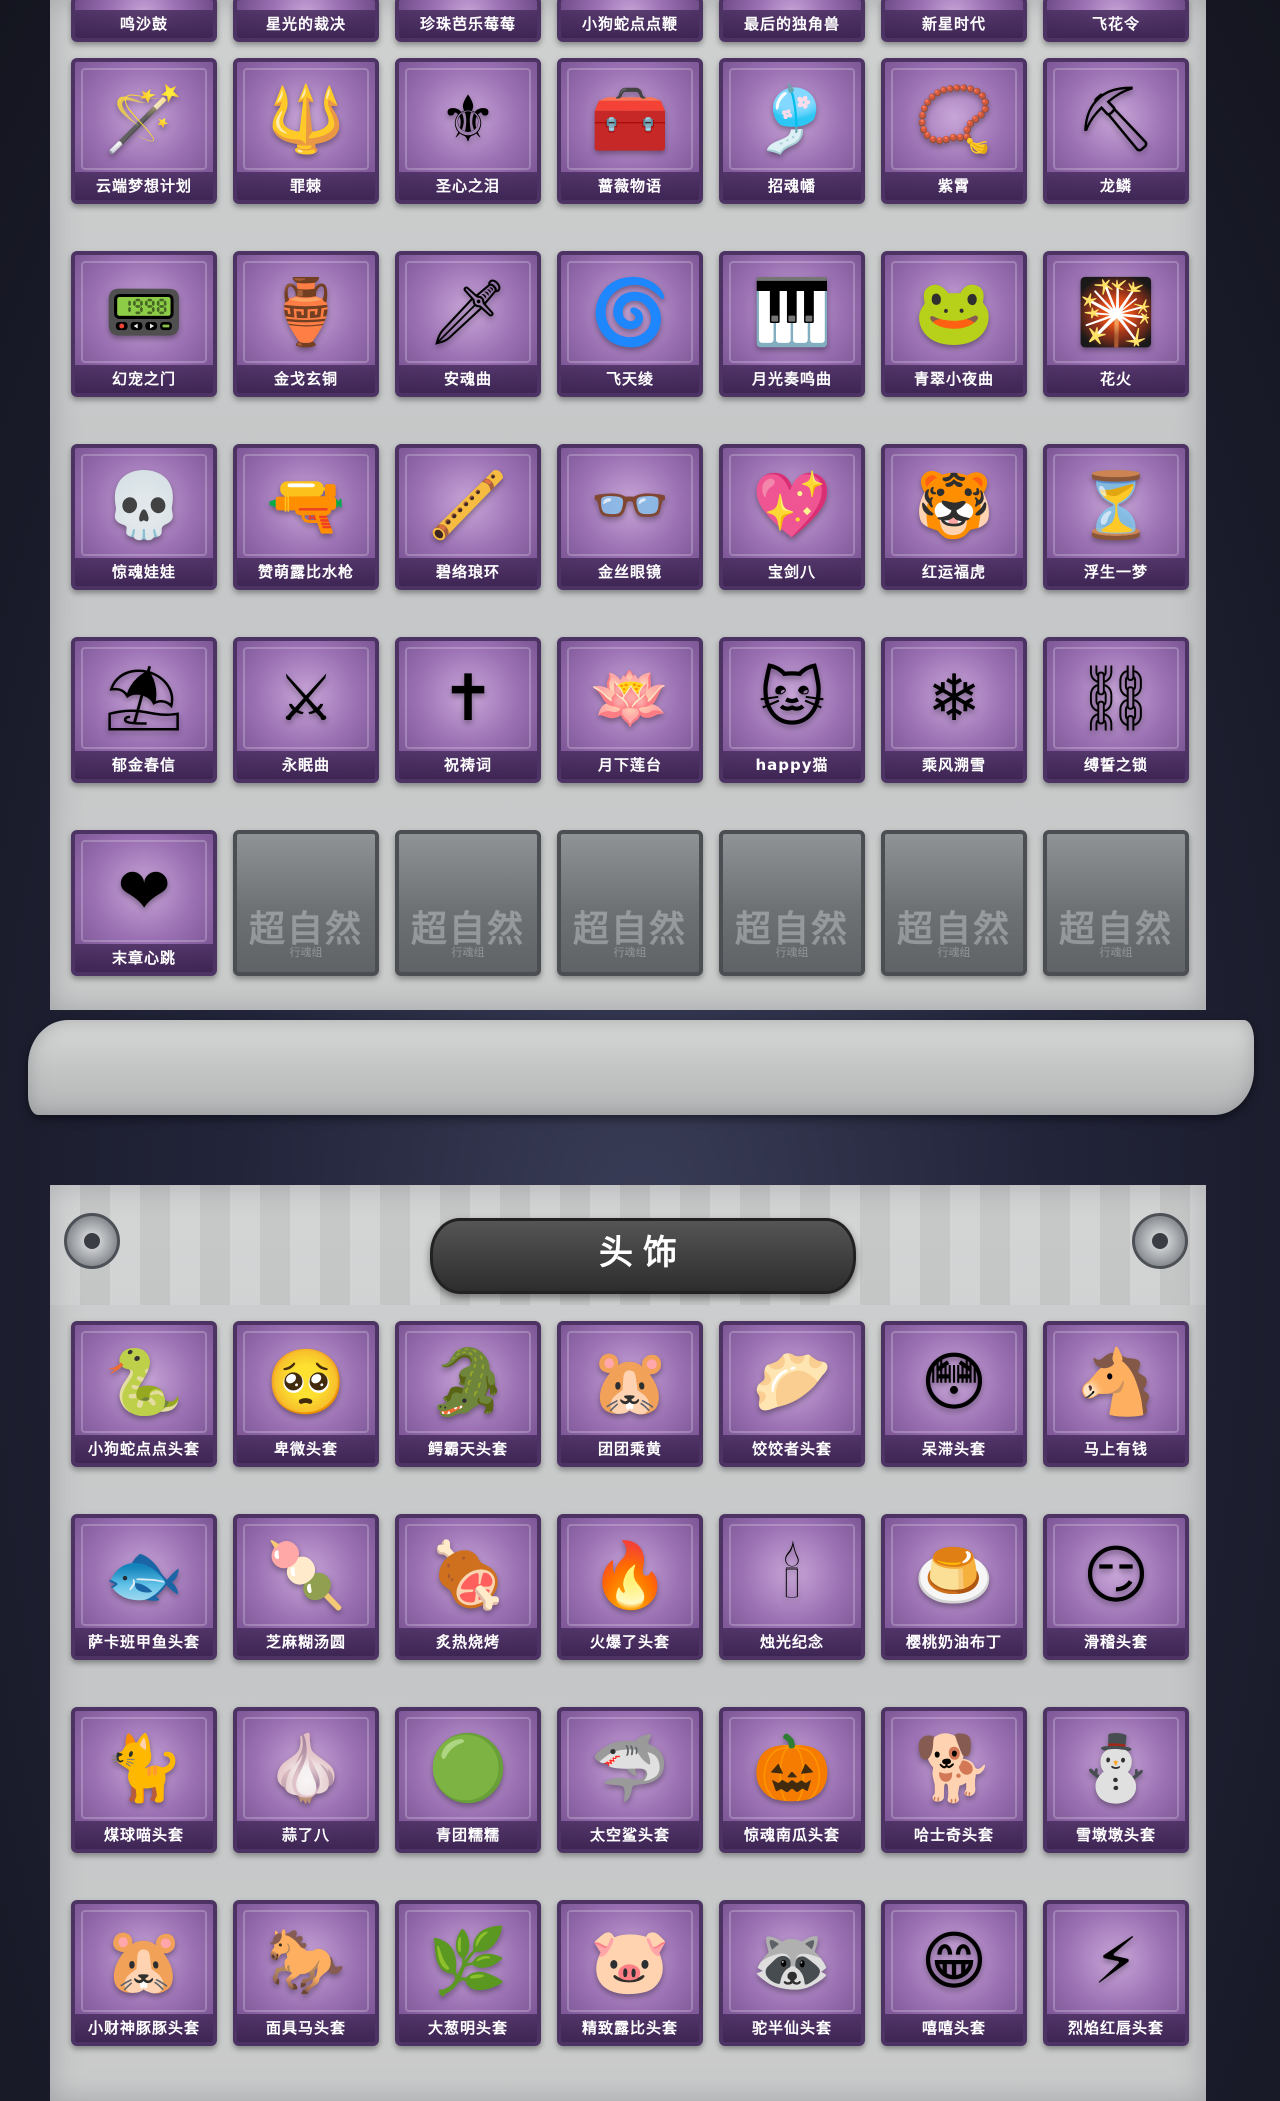 The image size is (1280, 2101). What do you see at coordinates (1116, 710) in the screenshot?
I see `item-card: ⛓ 缚誓之锁` at bounding box center [1116, 710].